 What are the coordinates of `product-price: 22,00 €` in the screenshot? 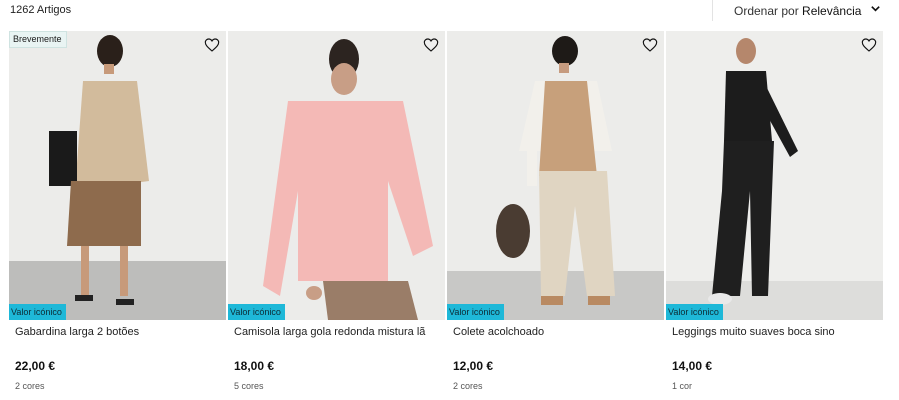 It's located at (35, 366).